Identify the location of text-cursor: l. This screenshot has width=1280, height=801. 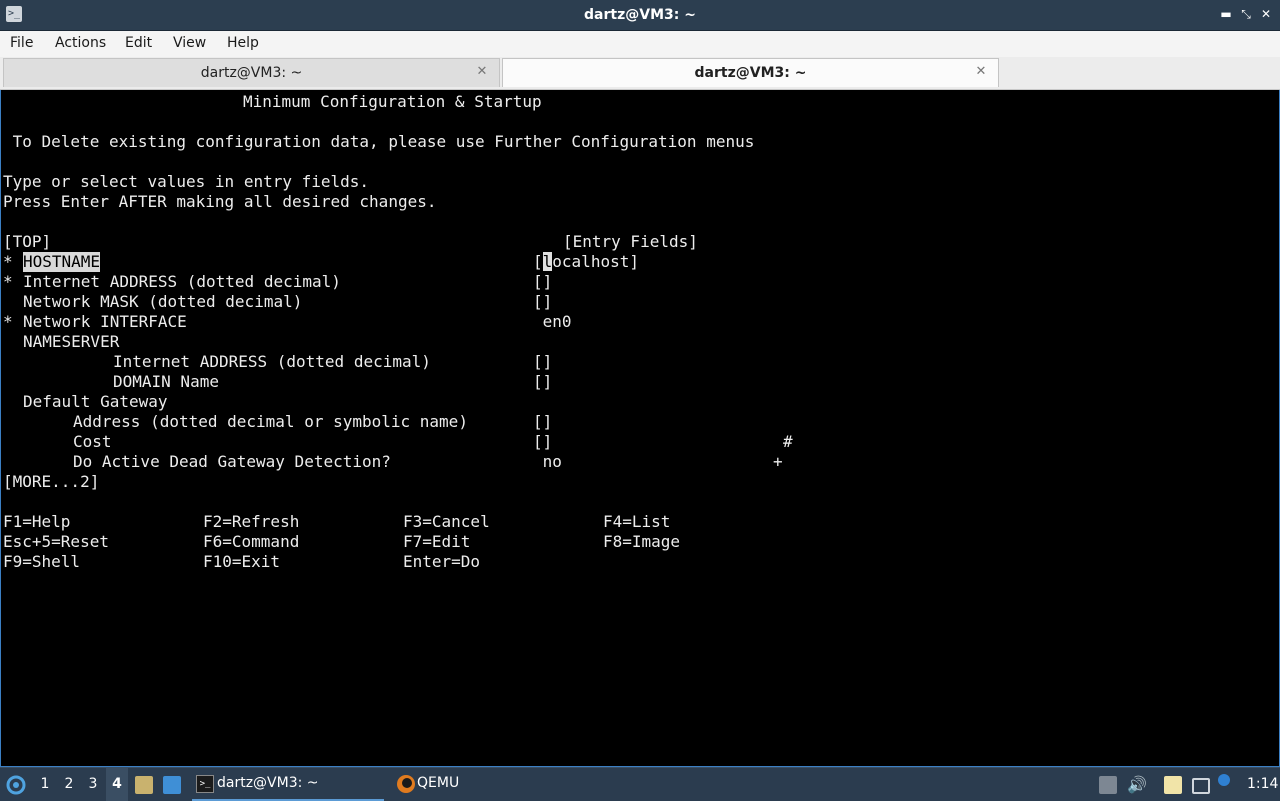
(547, 261).